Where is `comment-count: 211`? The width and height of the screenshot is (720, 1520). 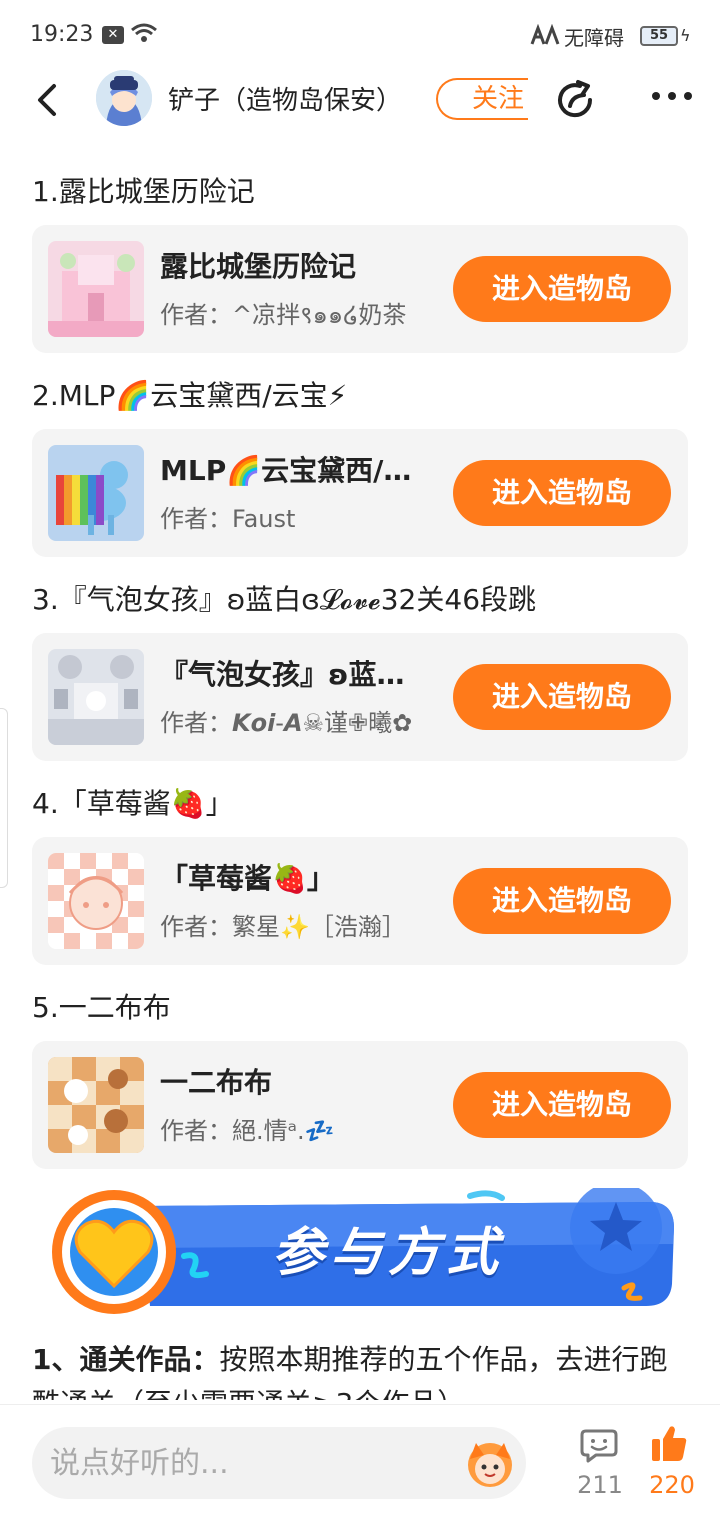
comment-count: 211 is located at coordinates (600, 1485).